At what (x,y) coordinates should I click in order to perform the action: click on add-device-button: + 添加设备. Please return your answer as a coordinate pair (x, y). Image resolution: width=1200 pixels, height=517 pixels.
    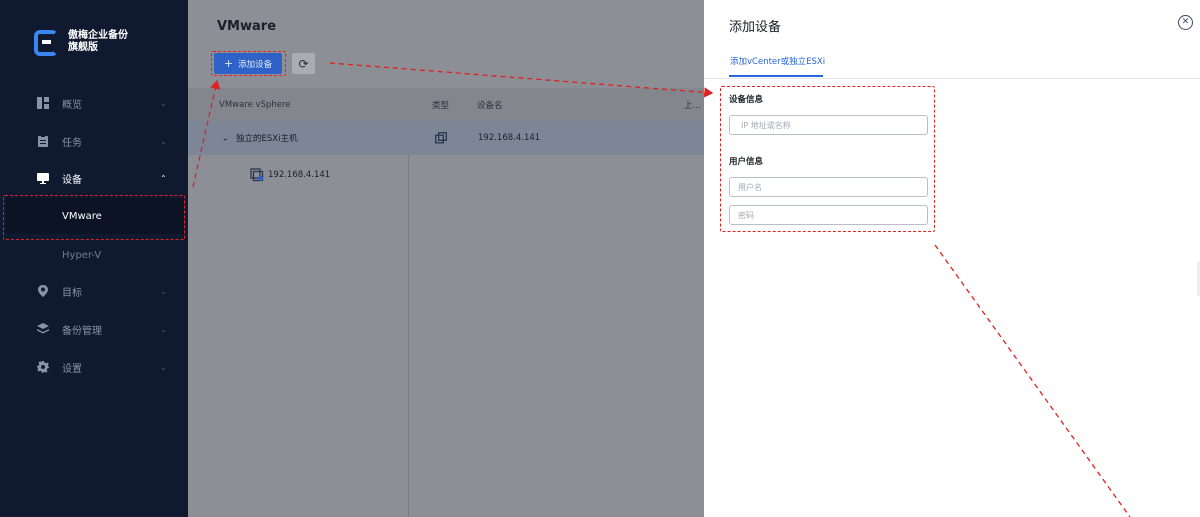
    Looking at the image, I should click on (248, 63).